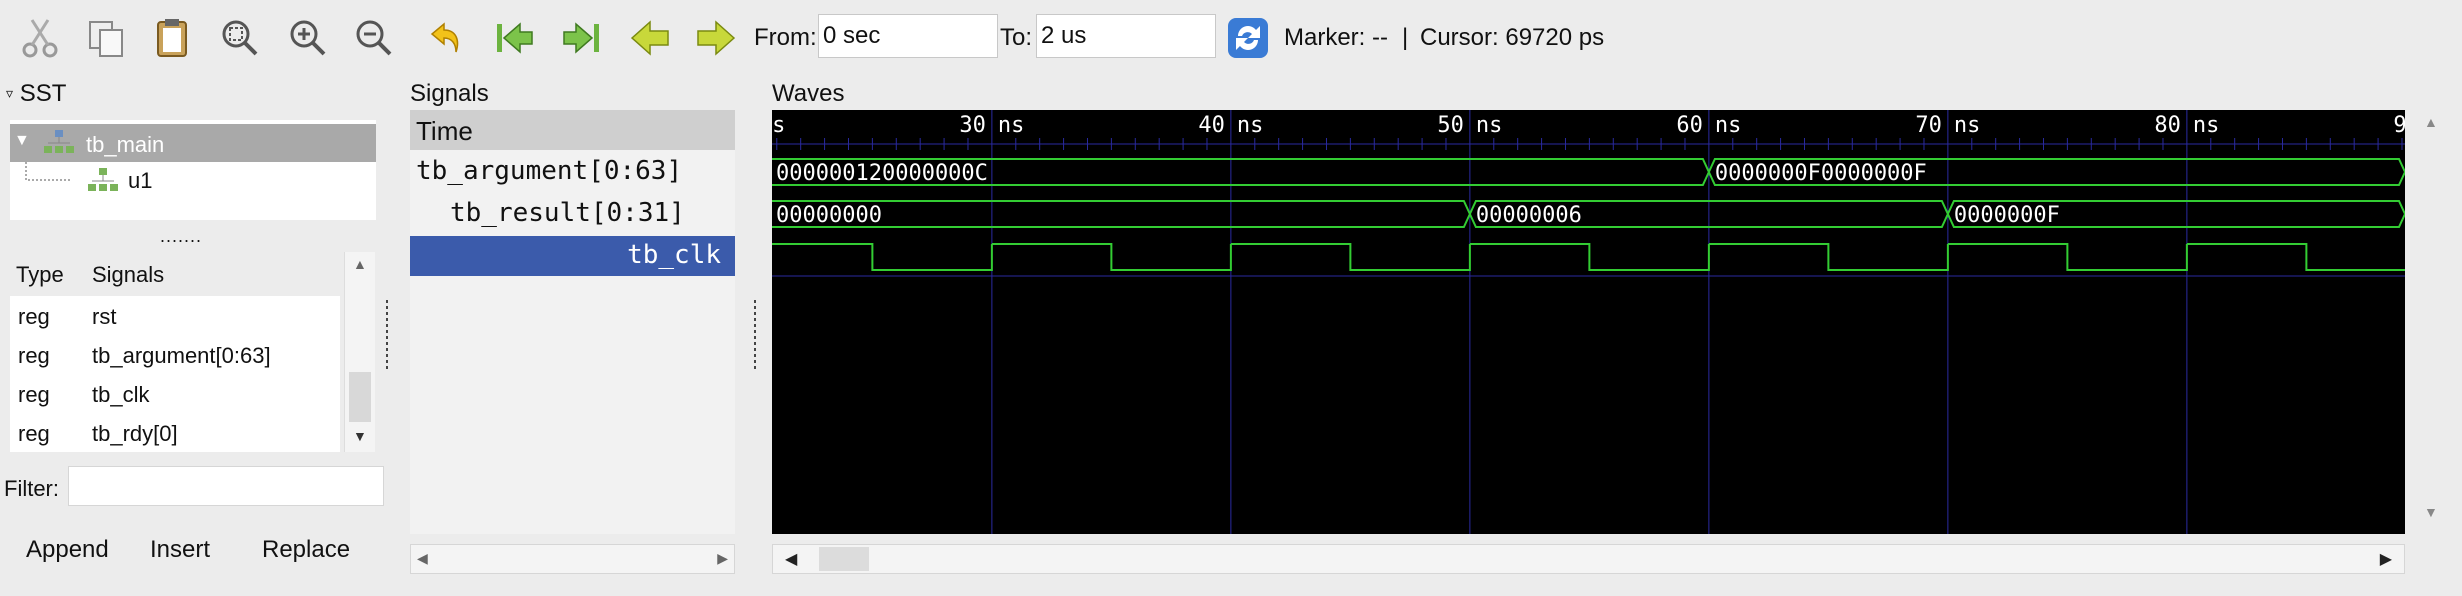  Describe the element at coordinates (43, 93) in the screenshot. I see `sst-title-text: SST` at that location.